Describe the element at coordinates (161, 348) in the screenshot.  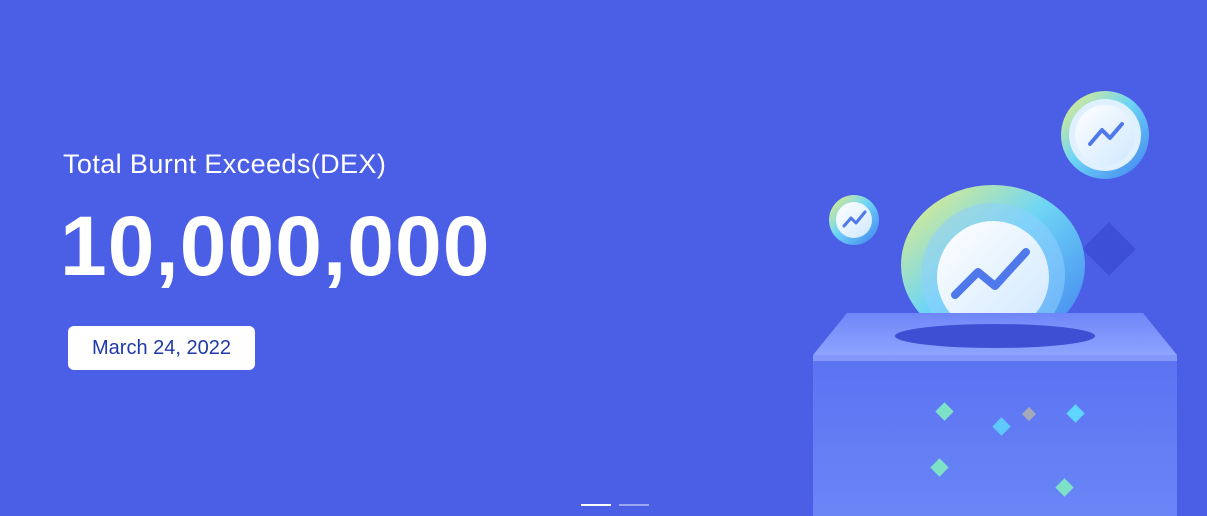
I see `date-badge: March 24, 2022` at that location.